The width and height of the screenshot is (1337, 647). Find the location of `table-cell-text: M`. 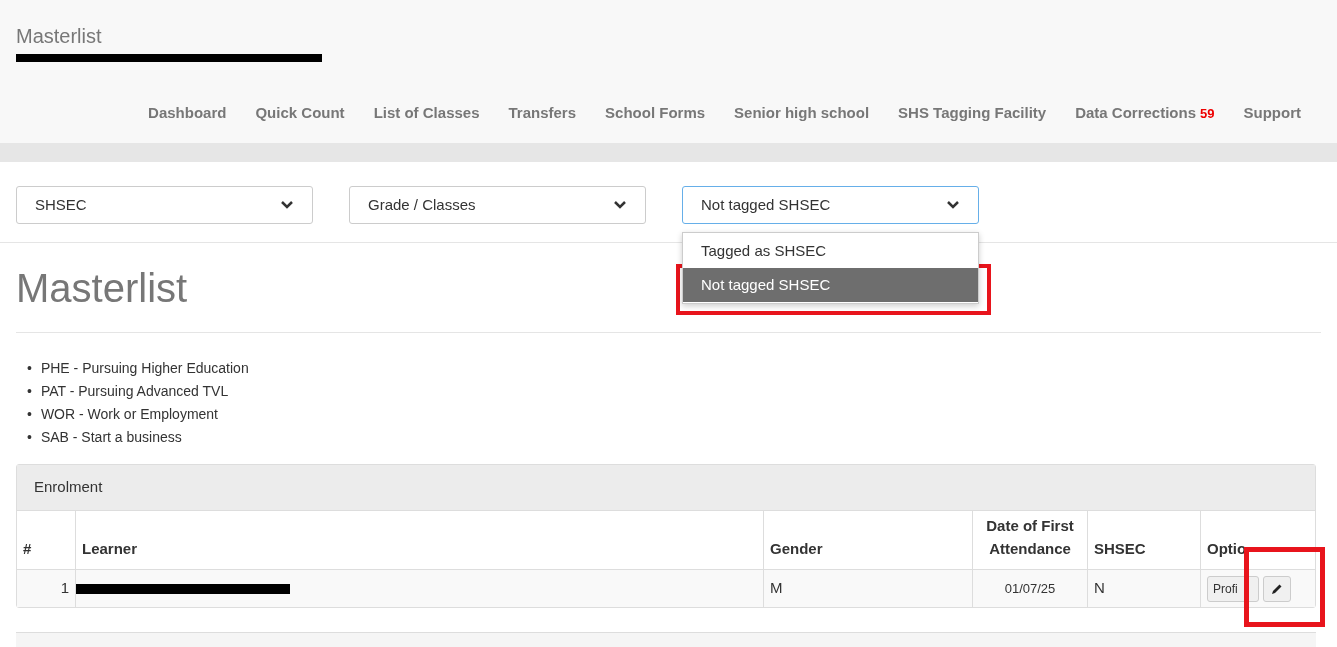

table-cell-text: M is located at coordinates (776, 588).